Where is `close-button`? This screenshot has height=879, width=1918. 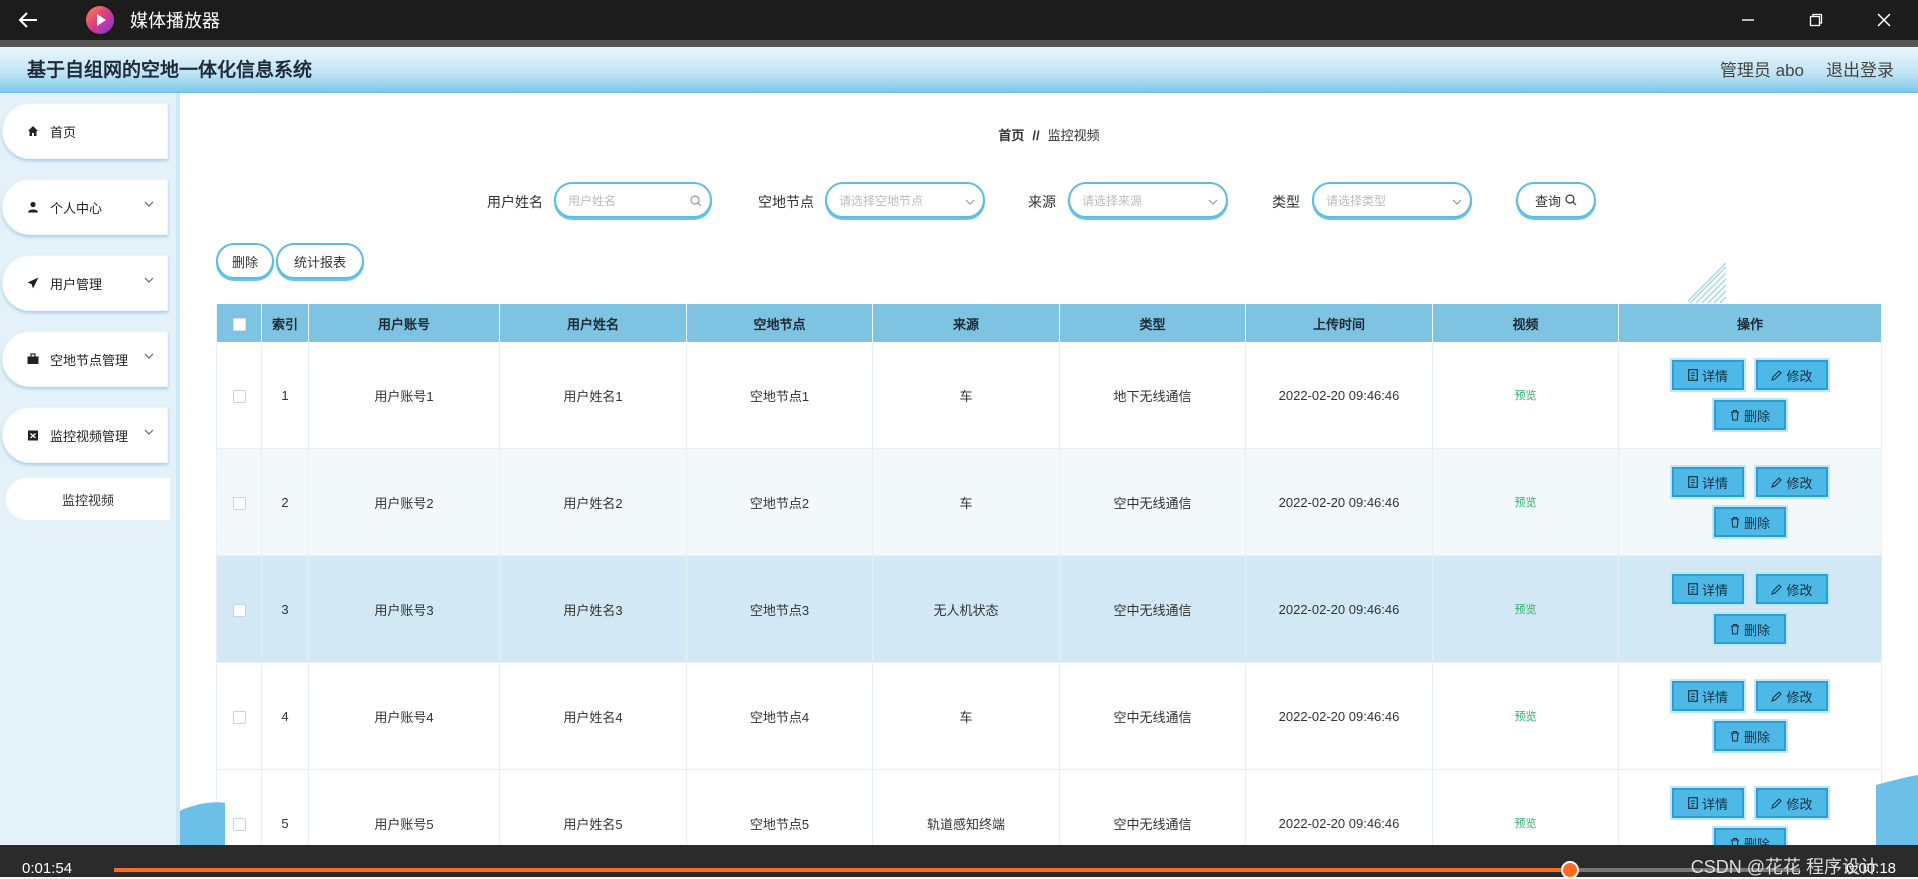
close-button is located at coordinates (1884, 20).